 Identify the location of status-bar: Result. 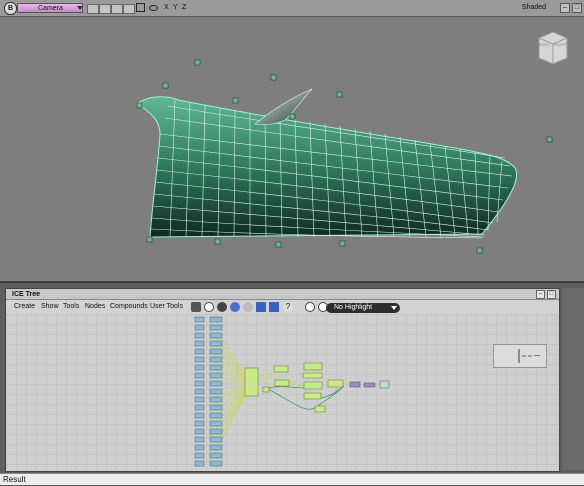
(292, 479).